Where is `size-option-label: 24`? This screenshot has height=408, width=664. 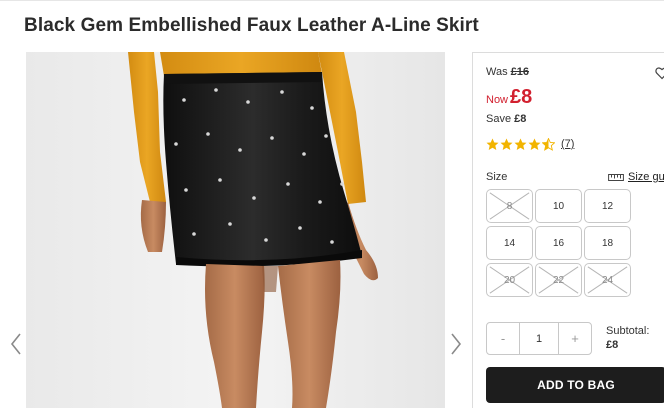 size-option-label: 24 is located at coordinates (607, 280).